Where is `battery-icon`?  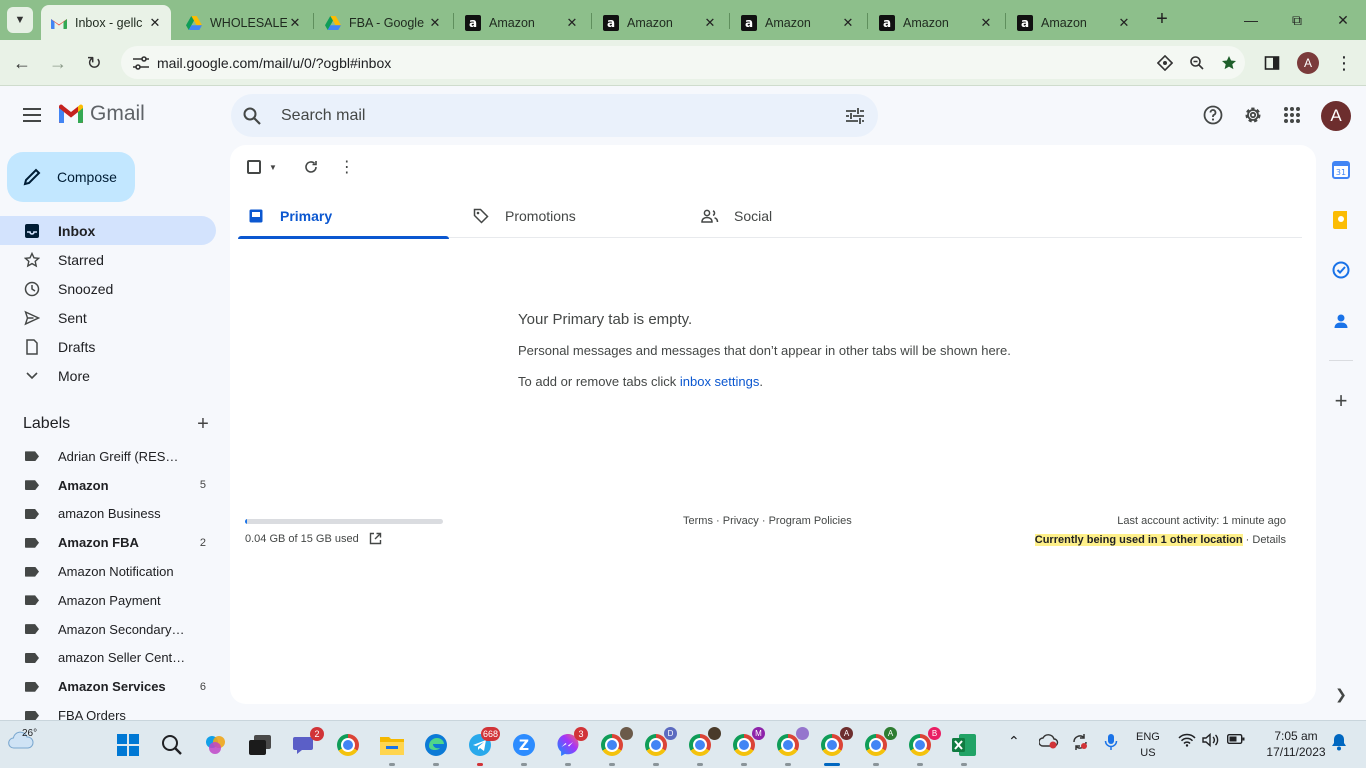 battery-icon is located at coordinates (1235, 740).